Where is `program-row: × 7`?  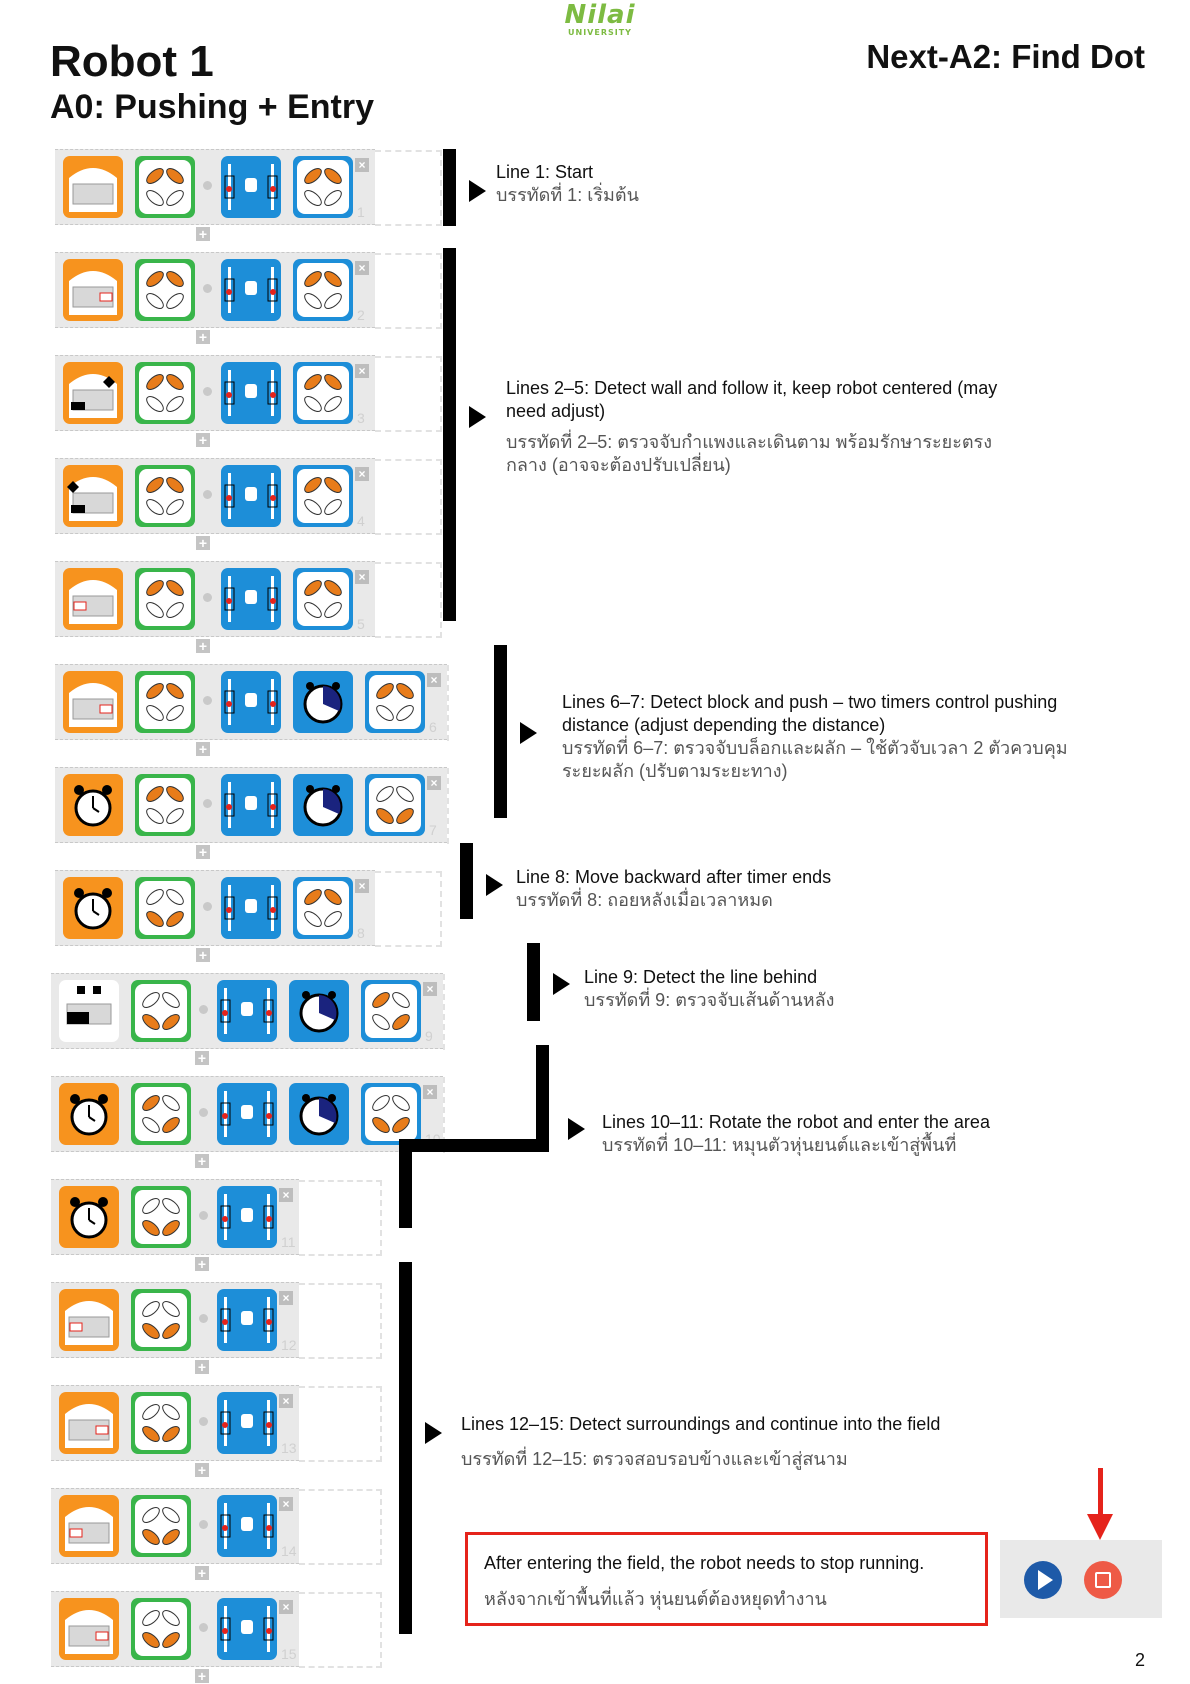 program-row: × 7 is located at coordinates (252, 805).